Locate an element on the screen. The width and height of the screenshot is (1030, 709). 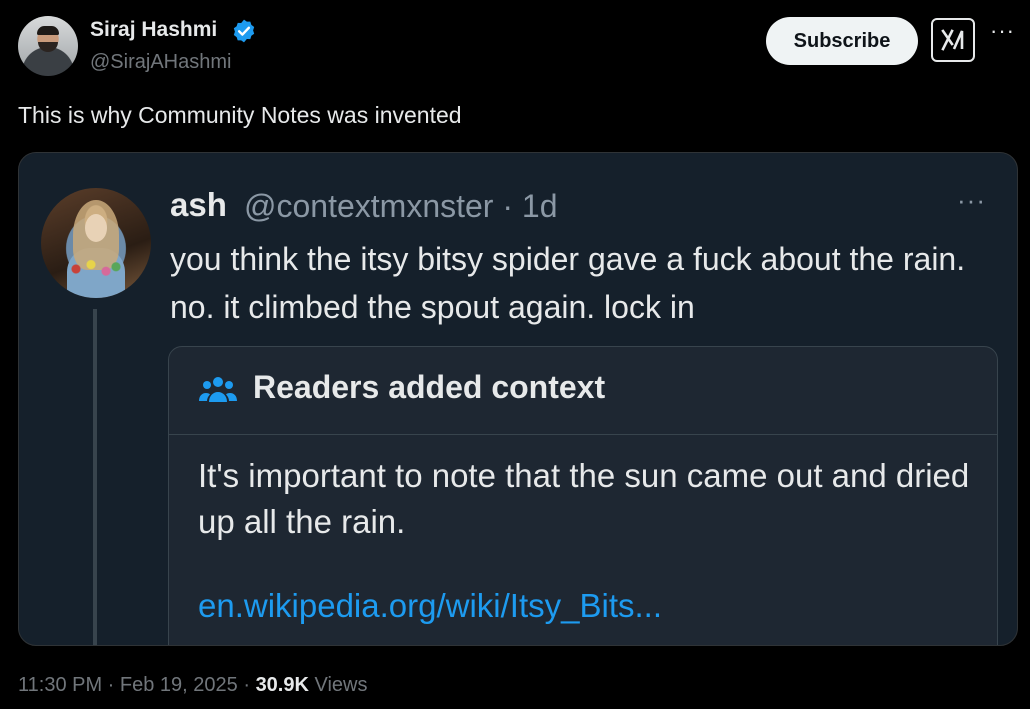
subscribe-button: Subscribe is located at coordinates (842, 41).